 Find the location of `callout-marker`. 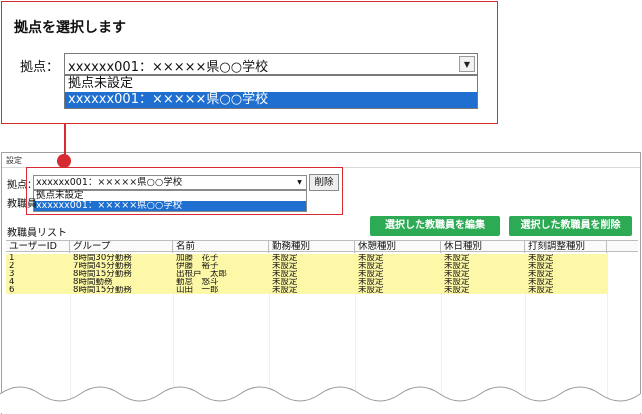

callout-marker is located at coordinates (64, 161).